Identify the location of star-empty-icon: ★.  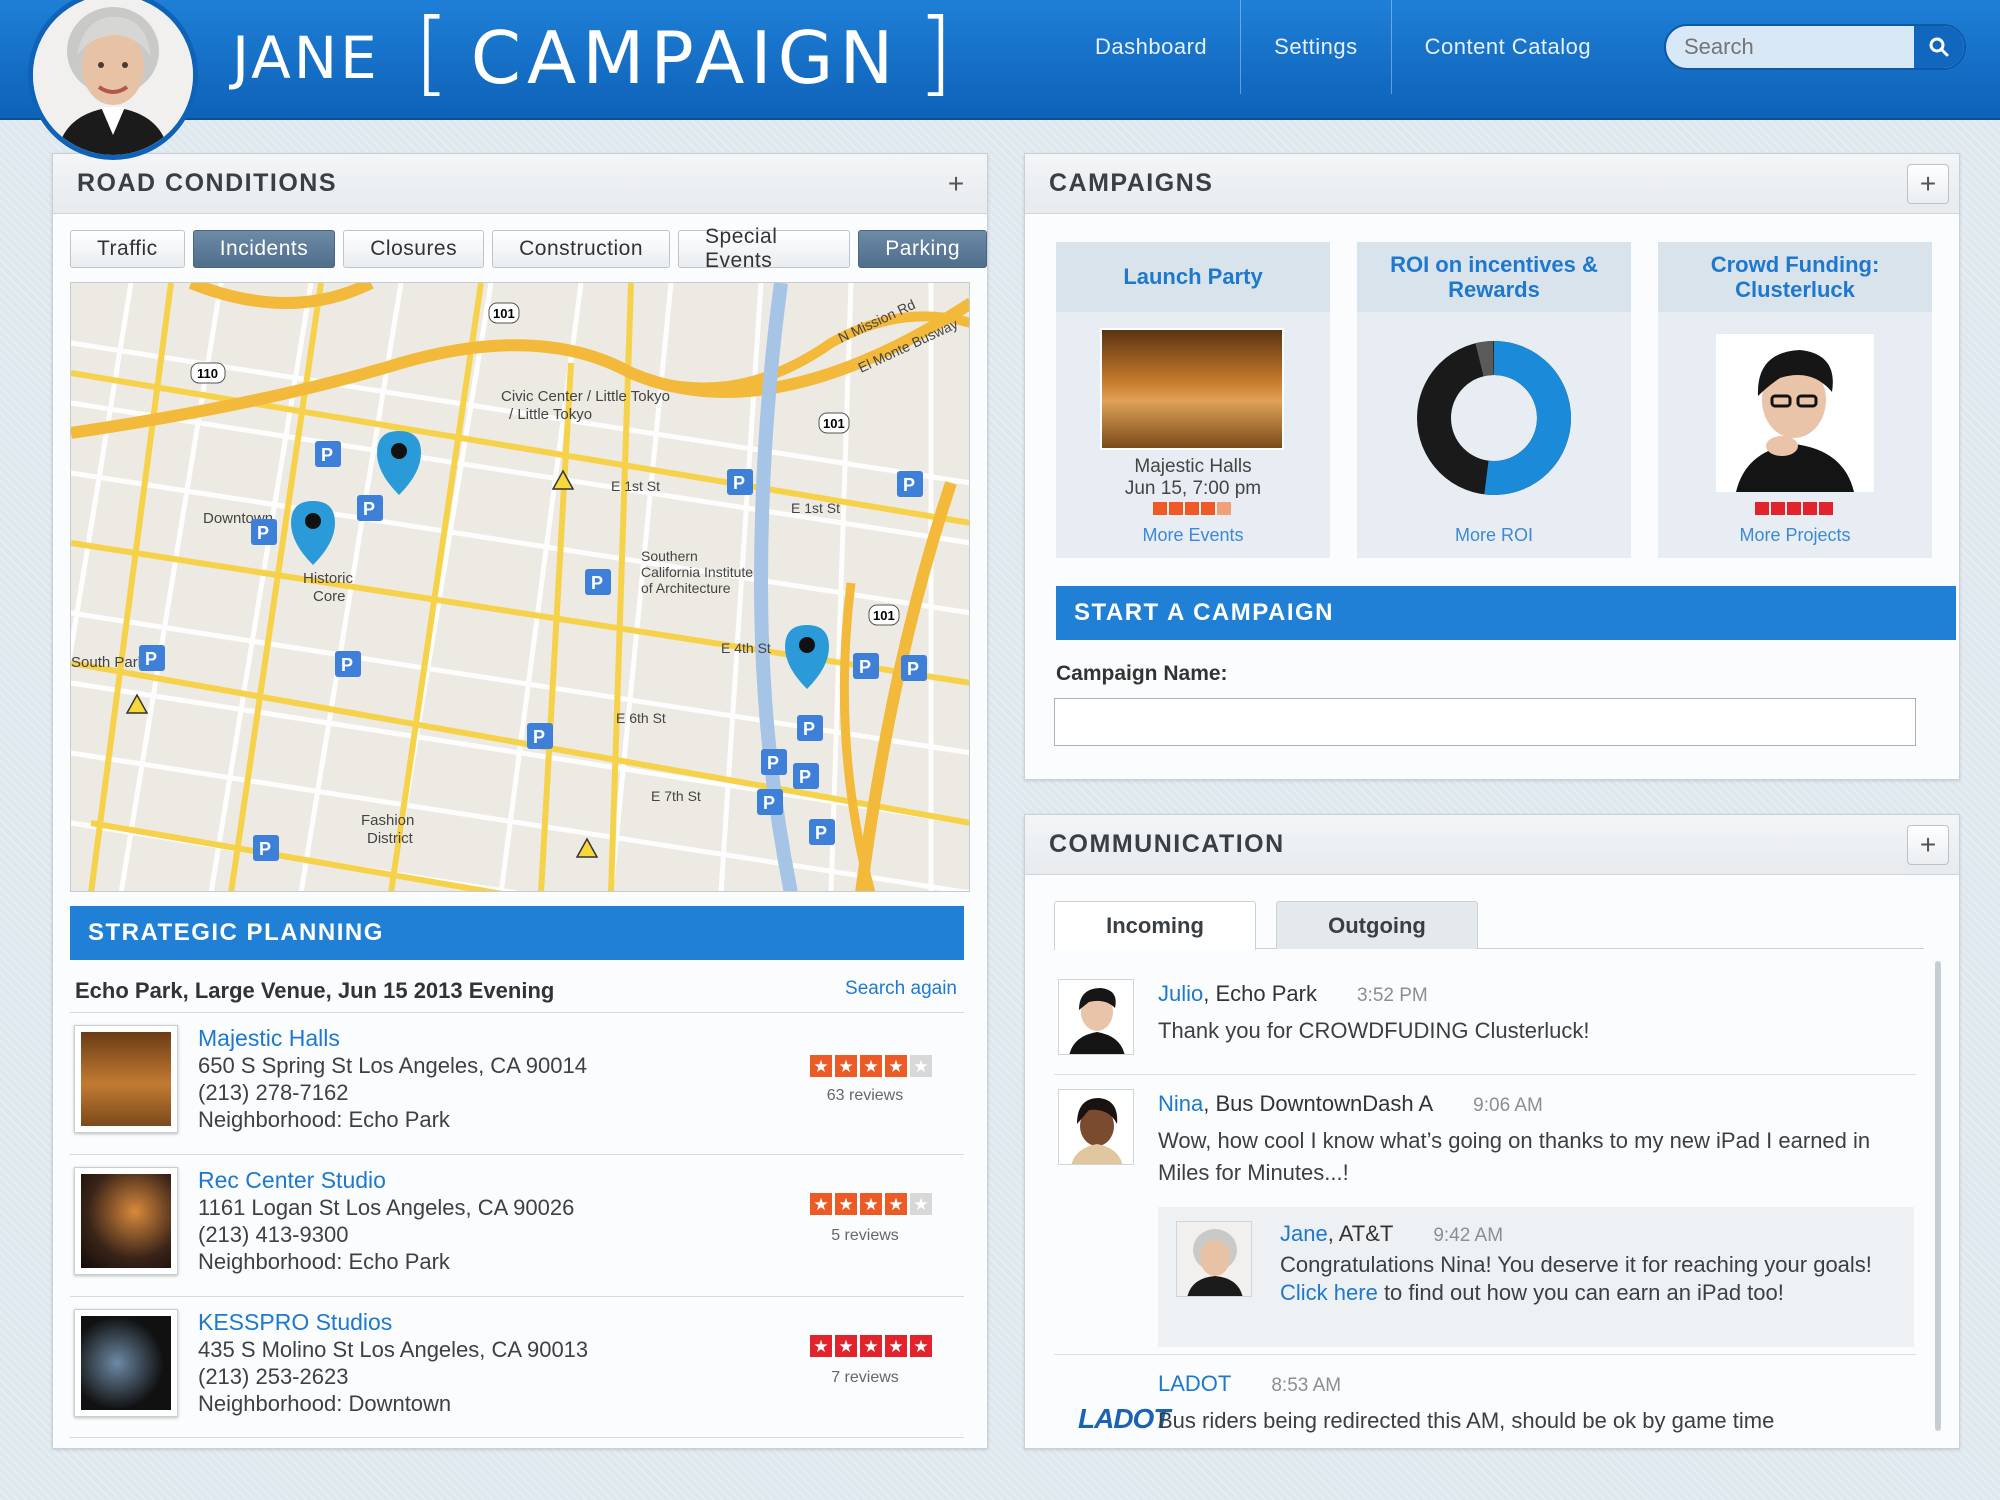
(921, 1066).